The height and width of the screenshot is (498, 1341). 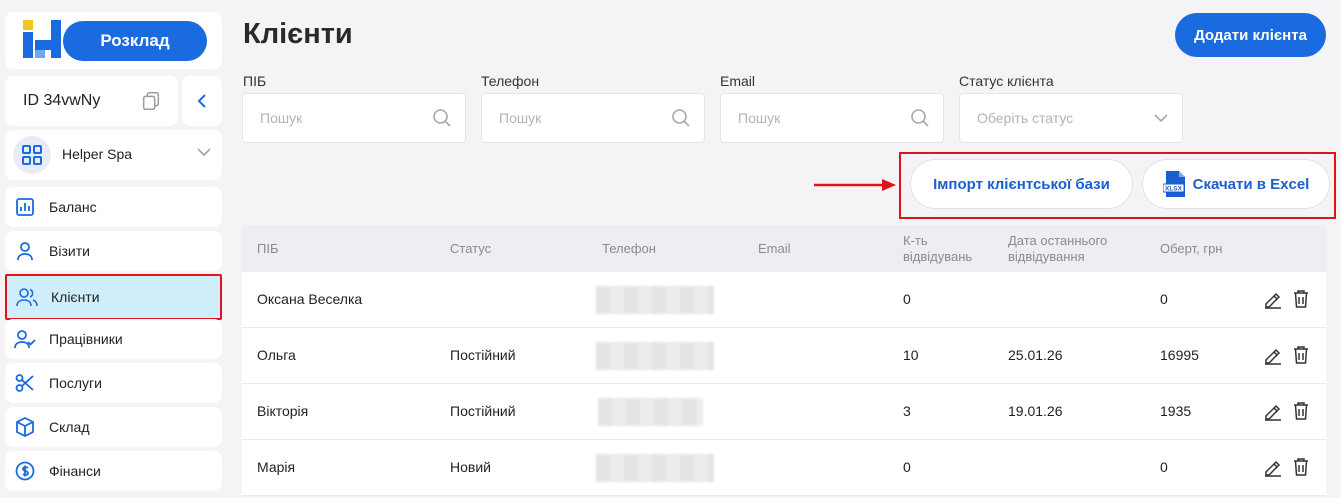 I want to click on import-clients-button: Імпорт клієнтської бази, so click(x=1021, y=184).